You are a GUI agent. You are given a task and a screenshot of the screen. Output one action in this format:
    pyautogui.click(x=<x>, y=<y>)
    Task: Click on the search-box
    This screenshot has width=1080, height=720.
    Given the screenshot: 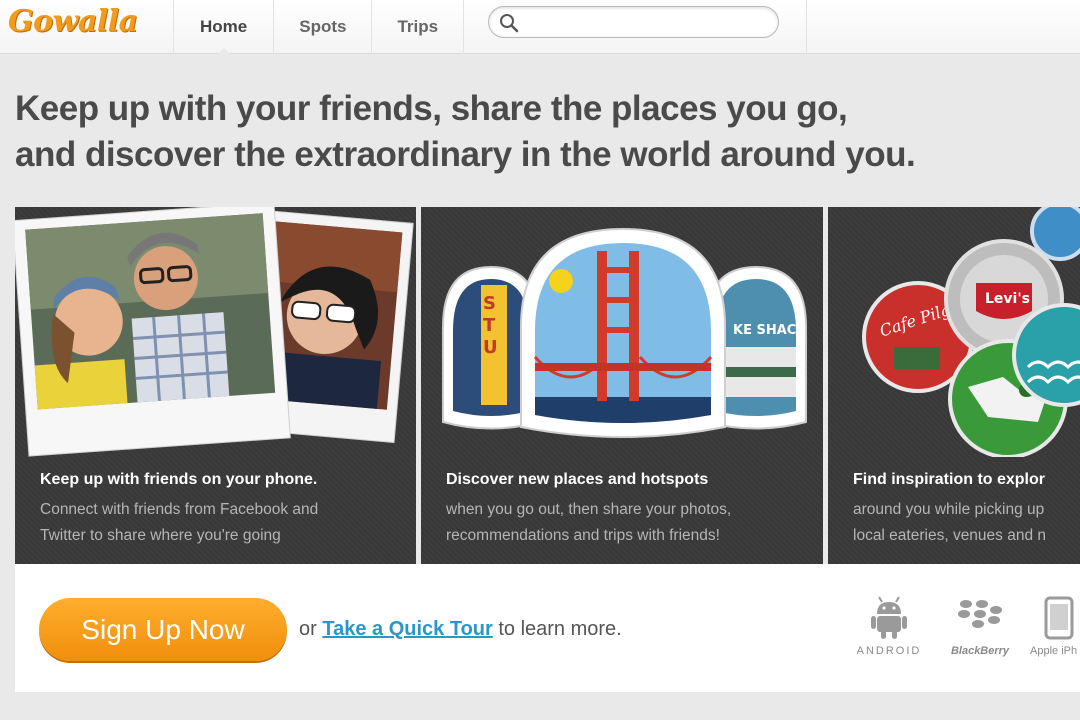 What is the action you would take?
    pyautogui.click(x=633, y=22)
    